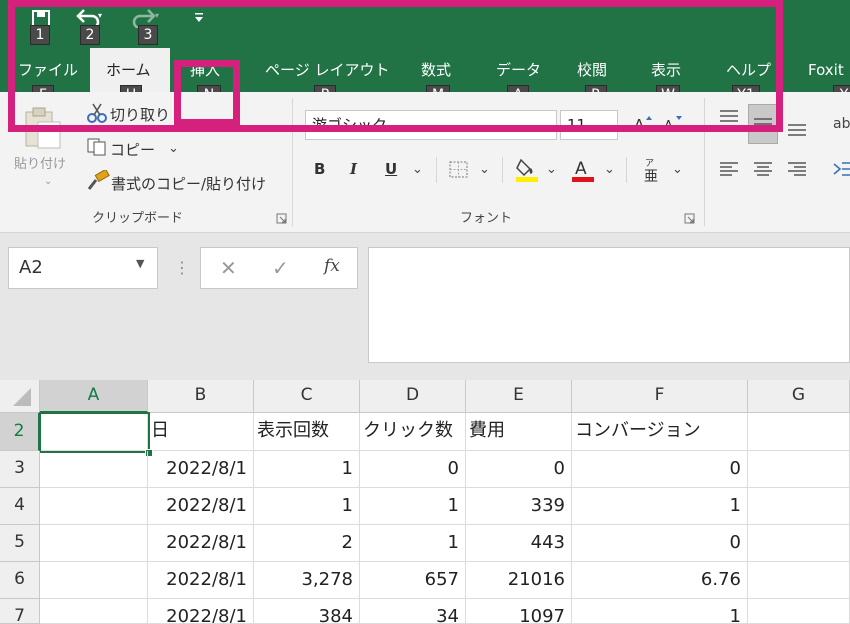  I want to click on paste-button-label: 貼り付け, so click(40, 162).